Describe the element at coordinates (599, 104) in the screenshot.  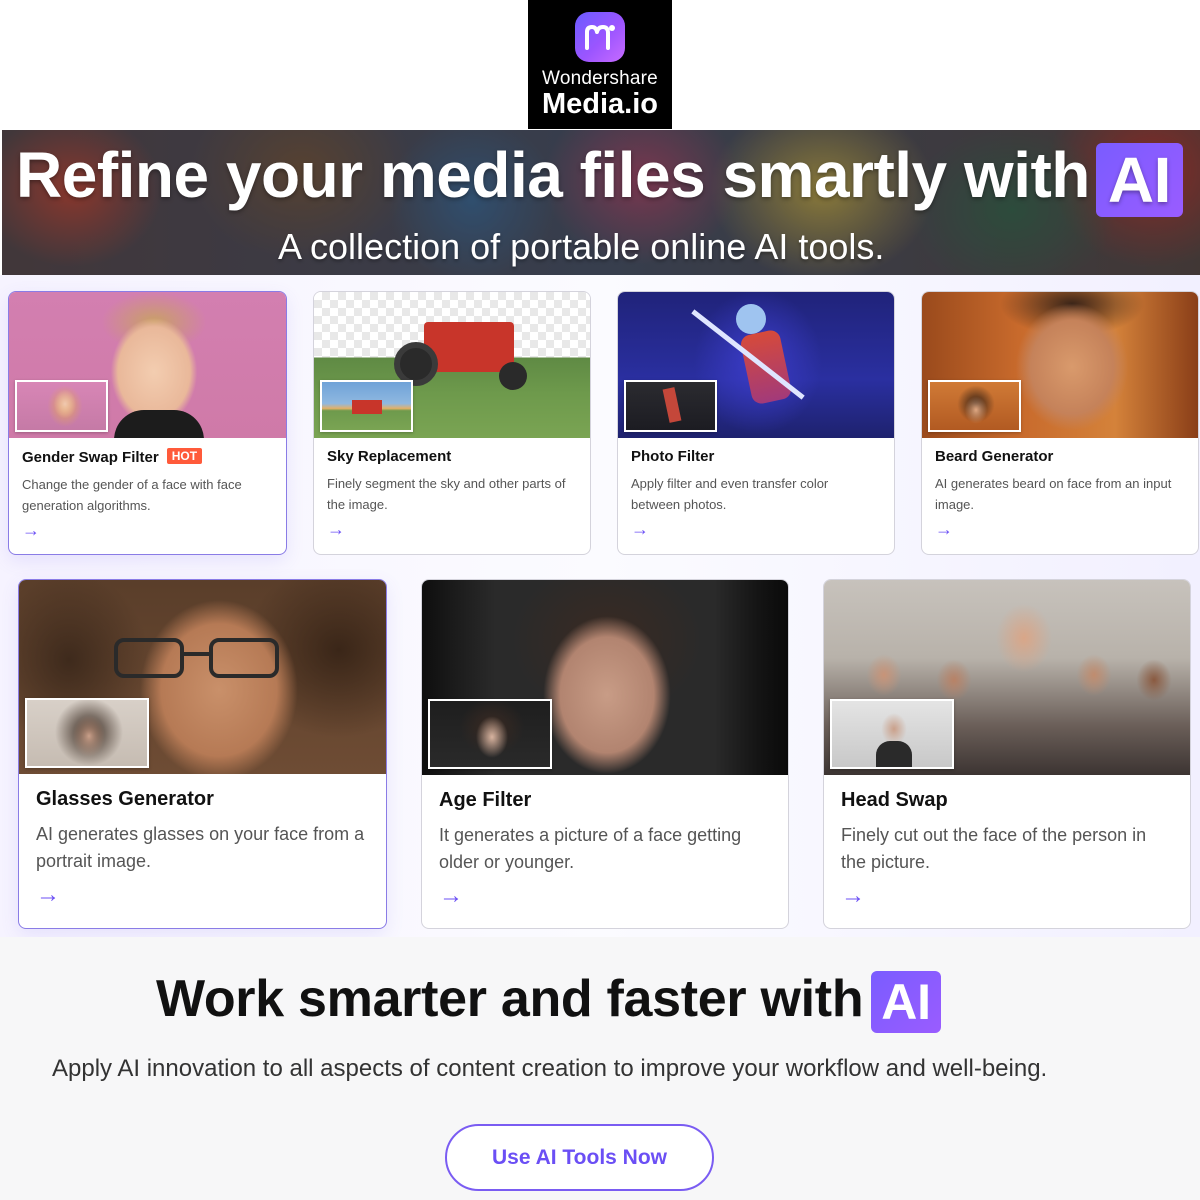
I see `brand-name-line2: Media.io` at that location.